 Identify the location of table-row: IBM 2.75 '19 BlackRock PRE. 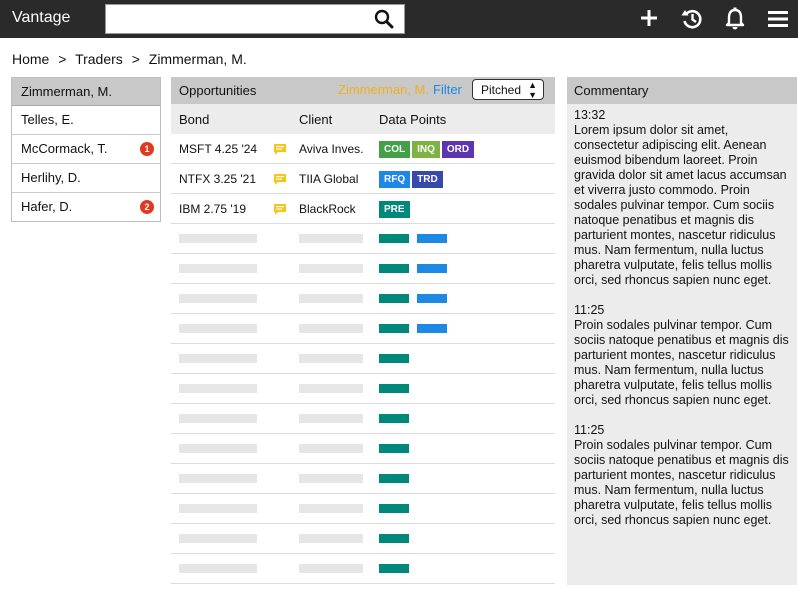
(363, 209).